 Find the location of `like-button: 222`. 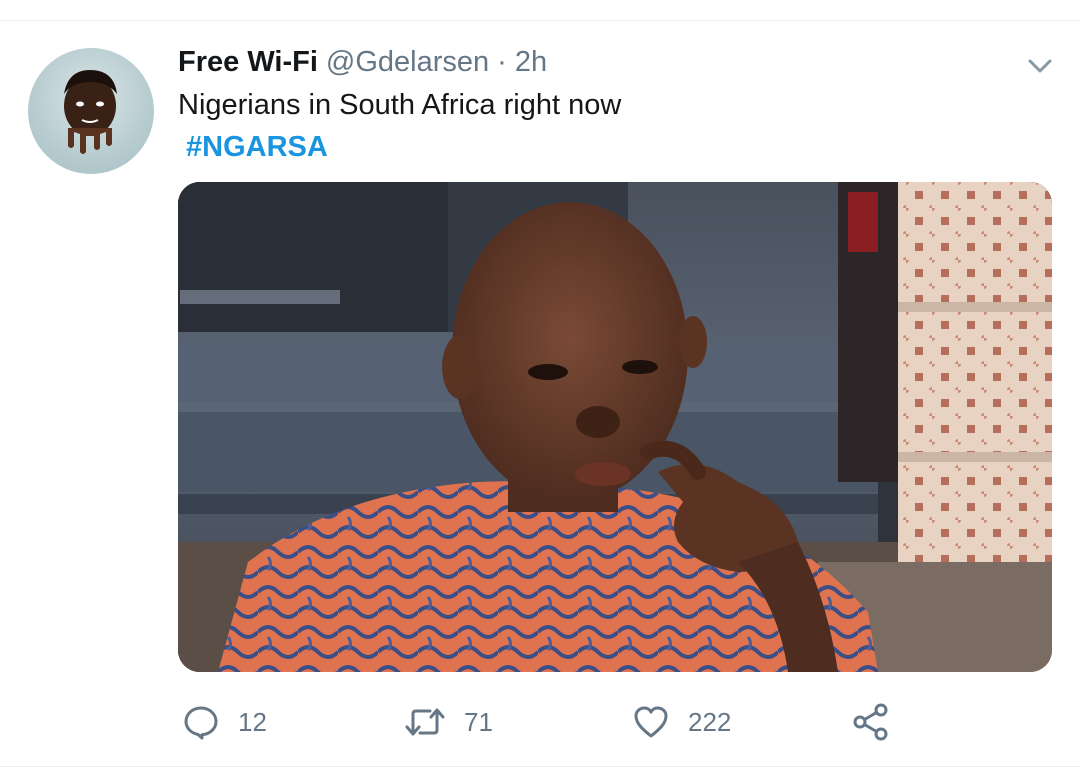

like-button: 222 is located at coordinates (681, 722).